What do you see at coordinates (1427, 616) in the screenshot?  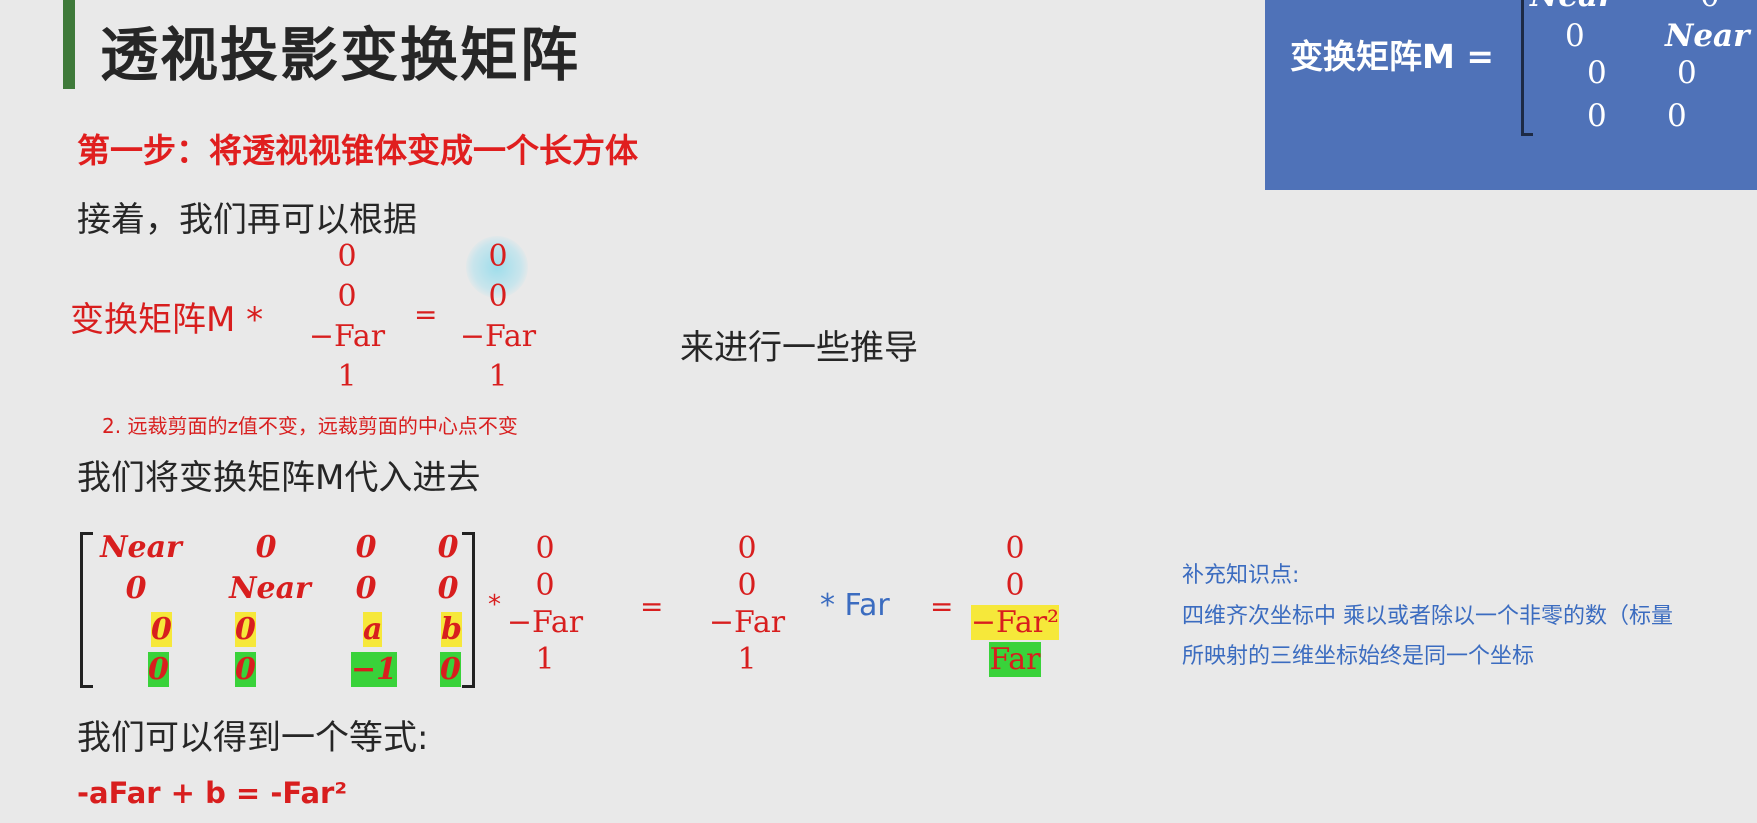 I see `supplement-line-1: 四维齐次坐标中 乘以或者除以一个非零的数（标量` at bounding box center [1427, 616].